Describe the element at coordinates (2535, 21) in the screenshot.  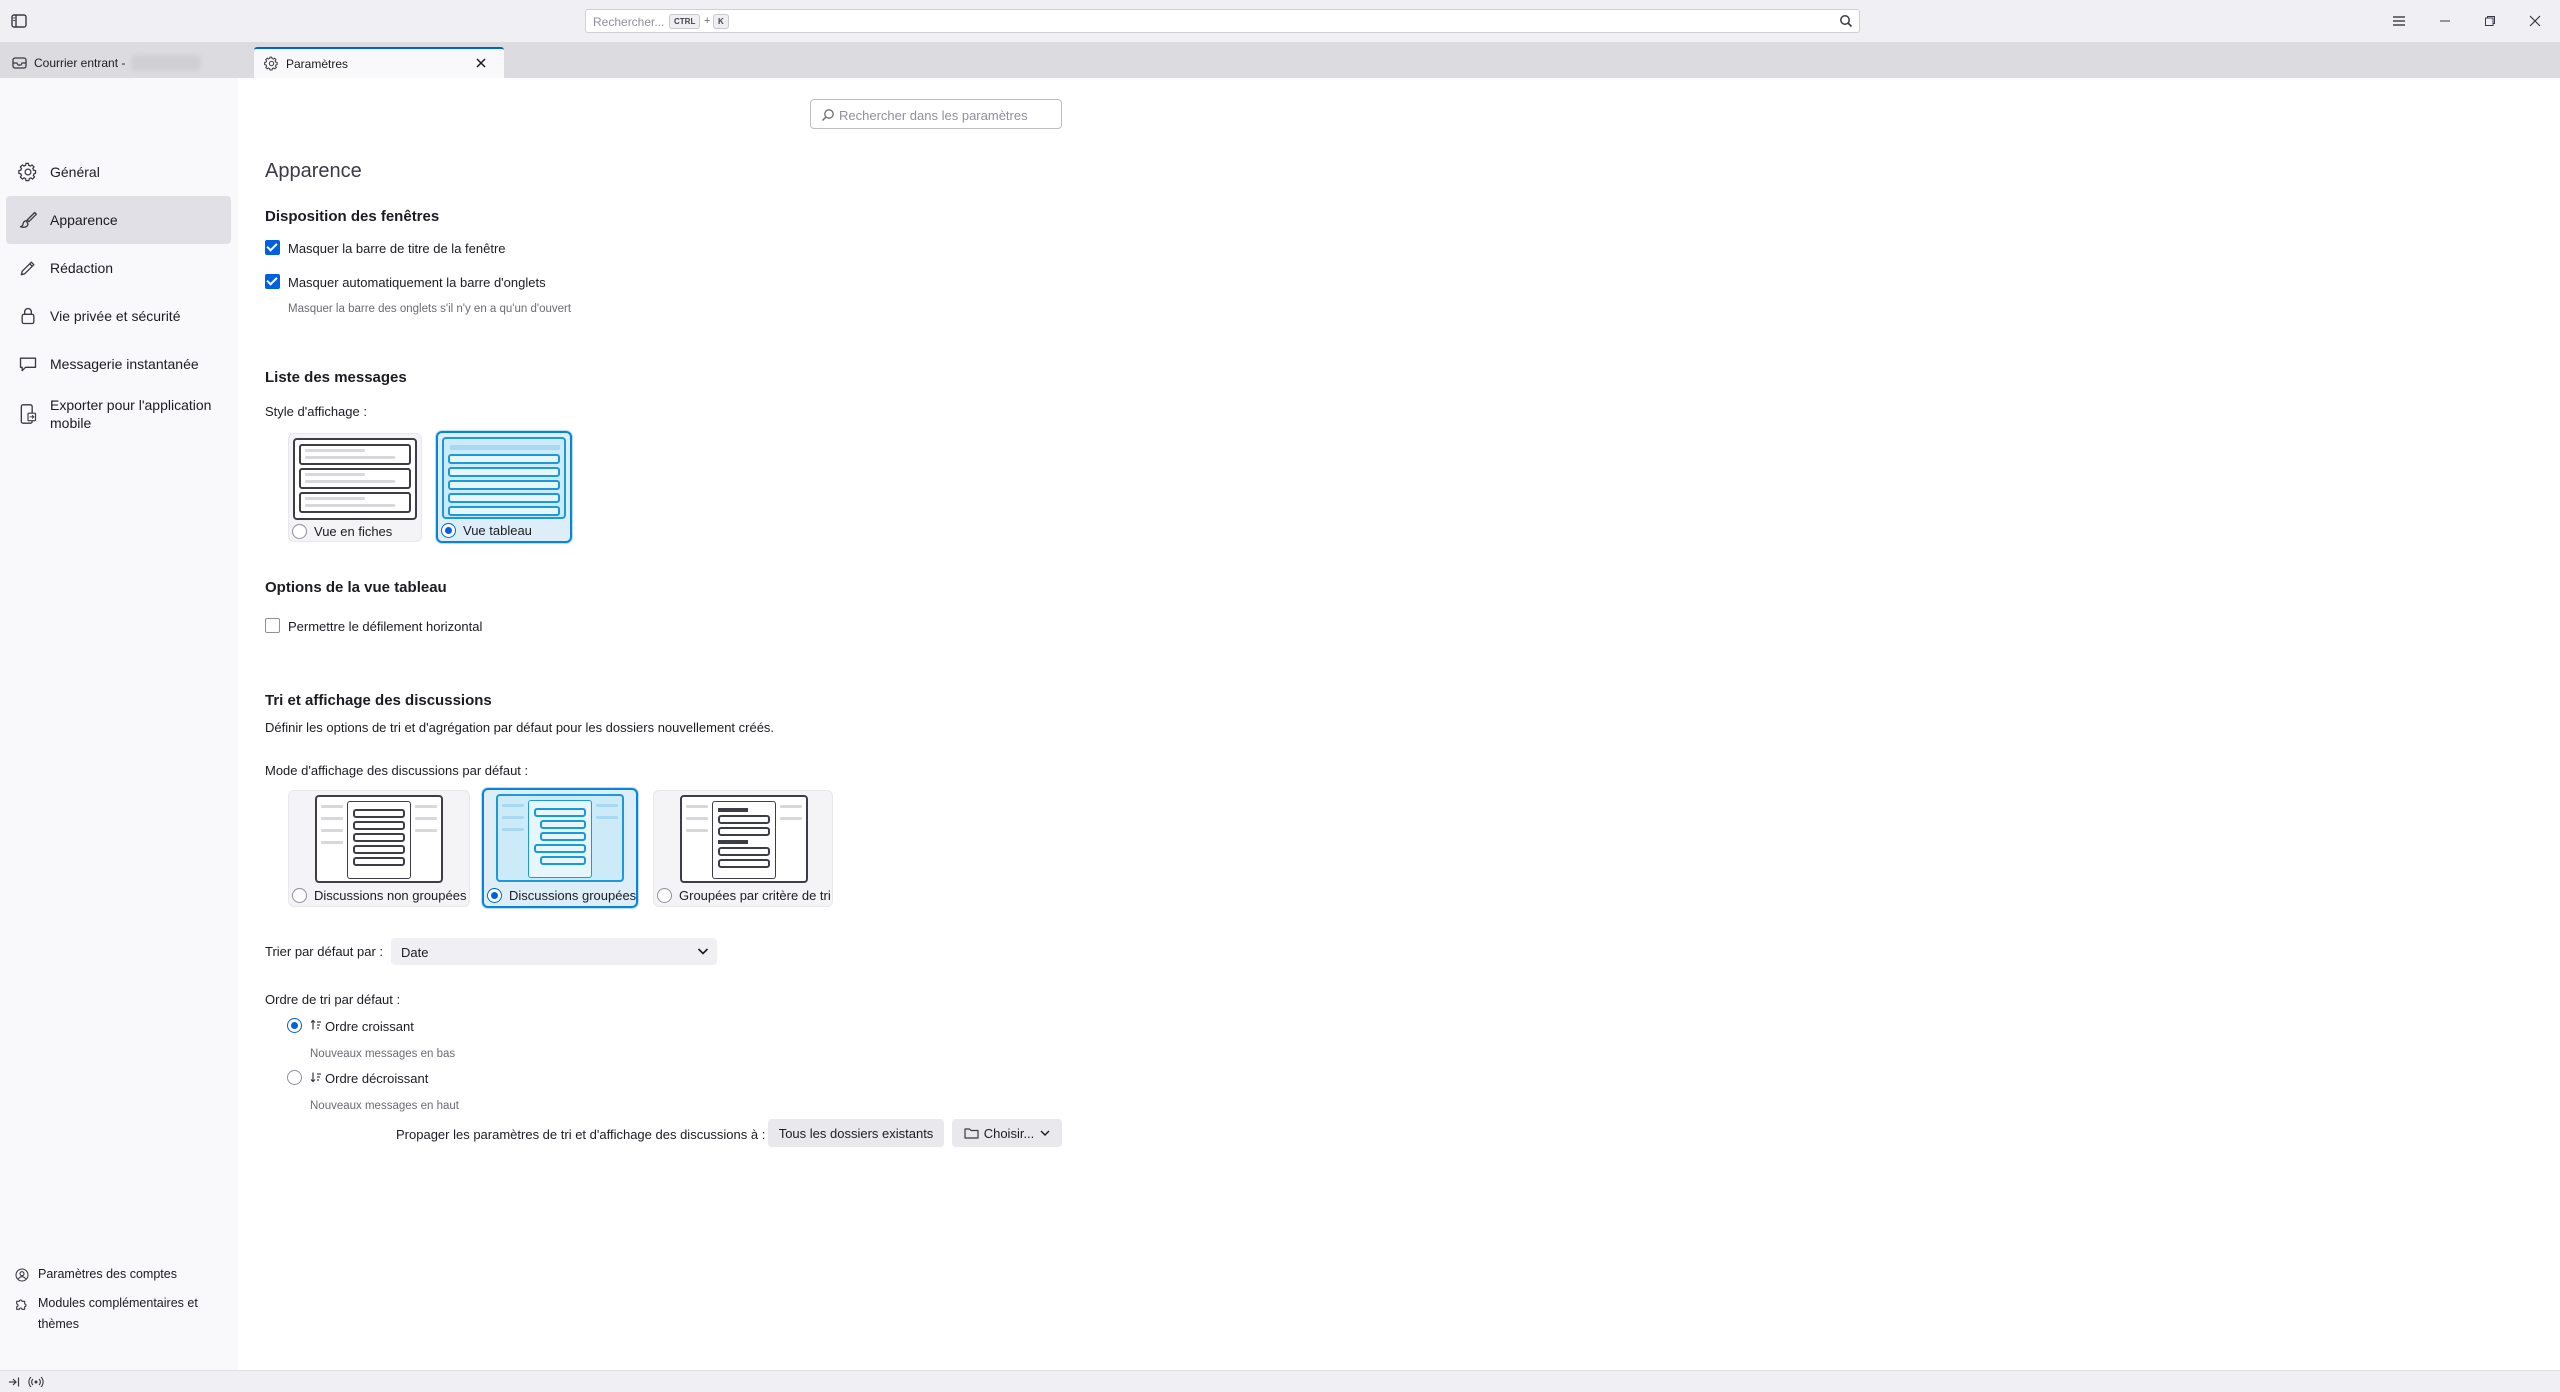
I see `close-window-icon` at that location.